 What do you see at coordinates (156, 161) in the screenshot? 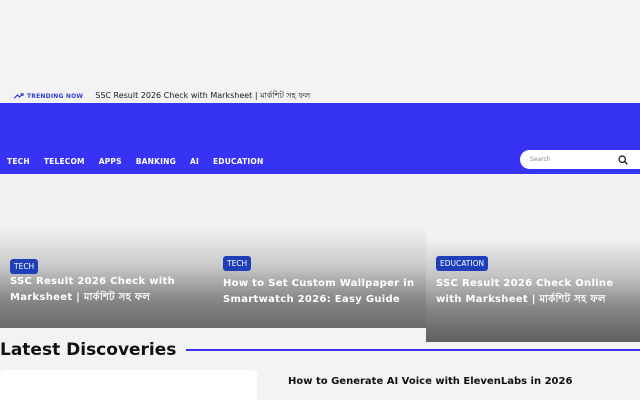
I see `nav-item-banking: BANKING` at bounding box center [156, 161].